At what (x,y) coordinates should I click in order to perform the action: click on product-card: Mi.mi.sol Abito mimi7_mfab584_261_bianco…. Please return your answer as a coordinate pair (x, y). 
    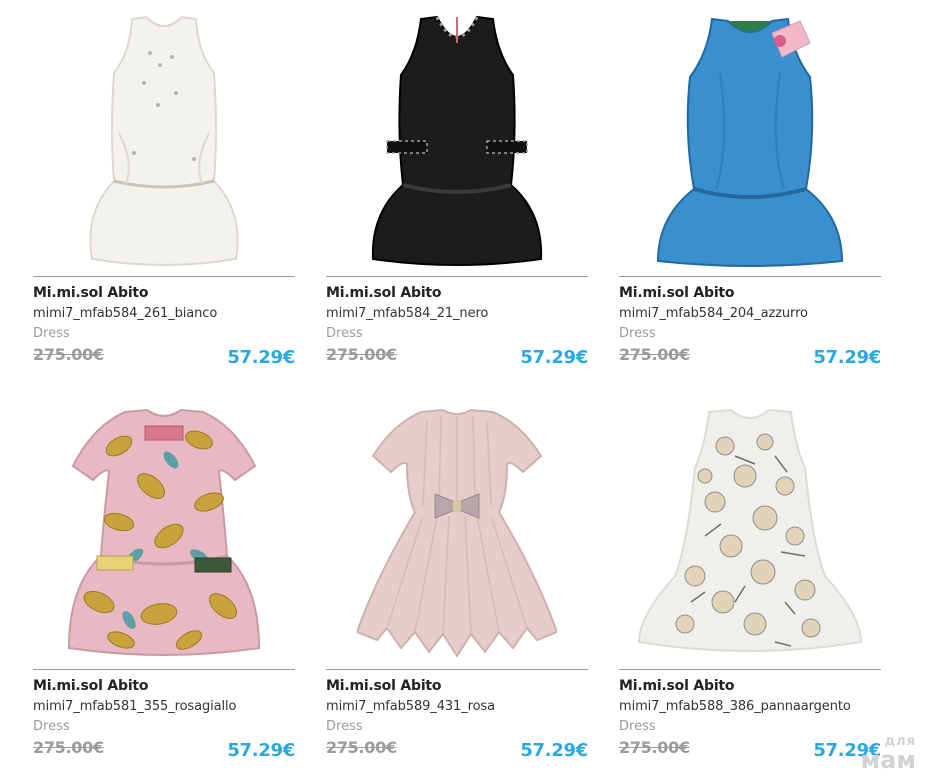
    Looking at the image, I should click on (164, 188).